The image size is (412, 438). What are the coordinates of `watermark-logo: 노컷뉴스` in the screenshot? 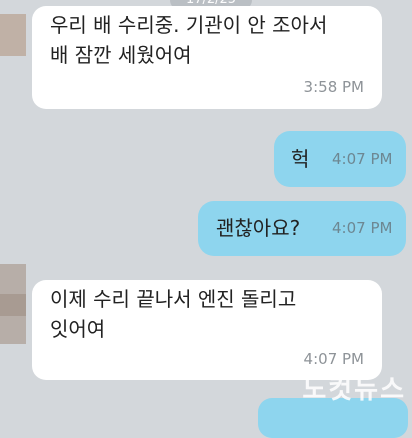 It's located at (354, 390).